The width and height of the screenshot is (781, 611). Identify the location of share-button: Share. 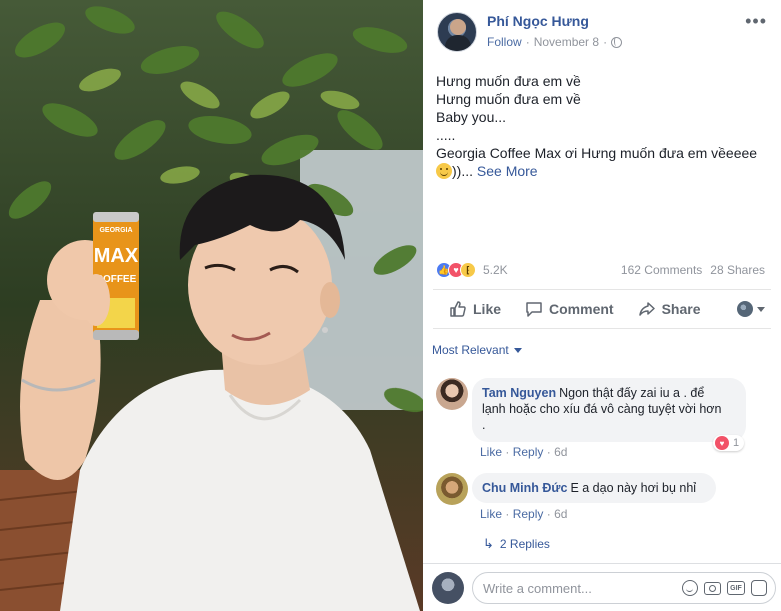
(669, 309).